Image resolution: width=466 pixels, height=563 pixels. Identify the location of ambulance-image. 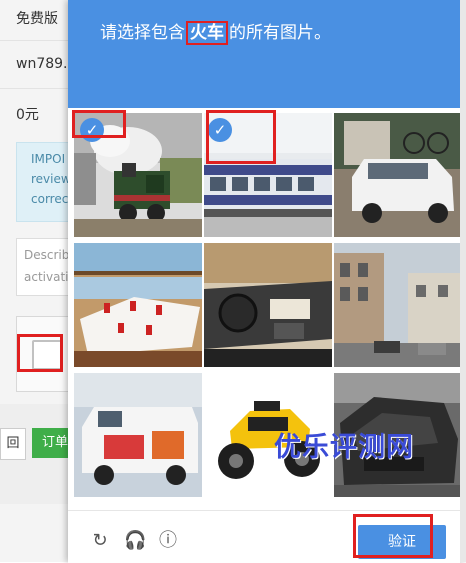
(138, 435).